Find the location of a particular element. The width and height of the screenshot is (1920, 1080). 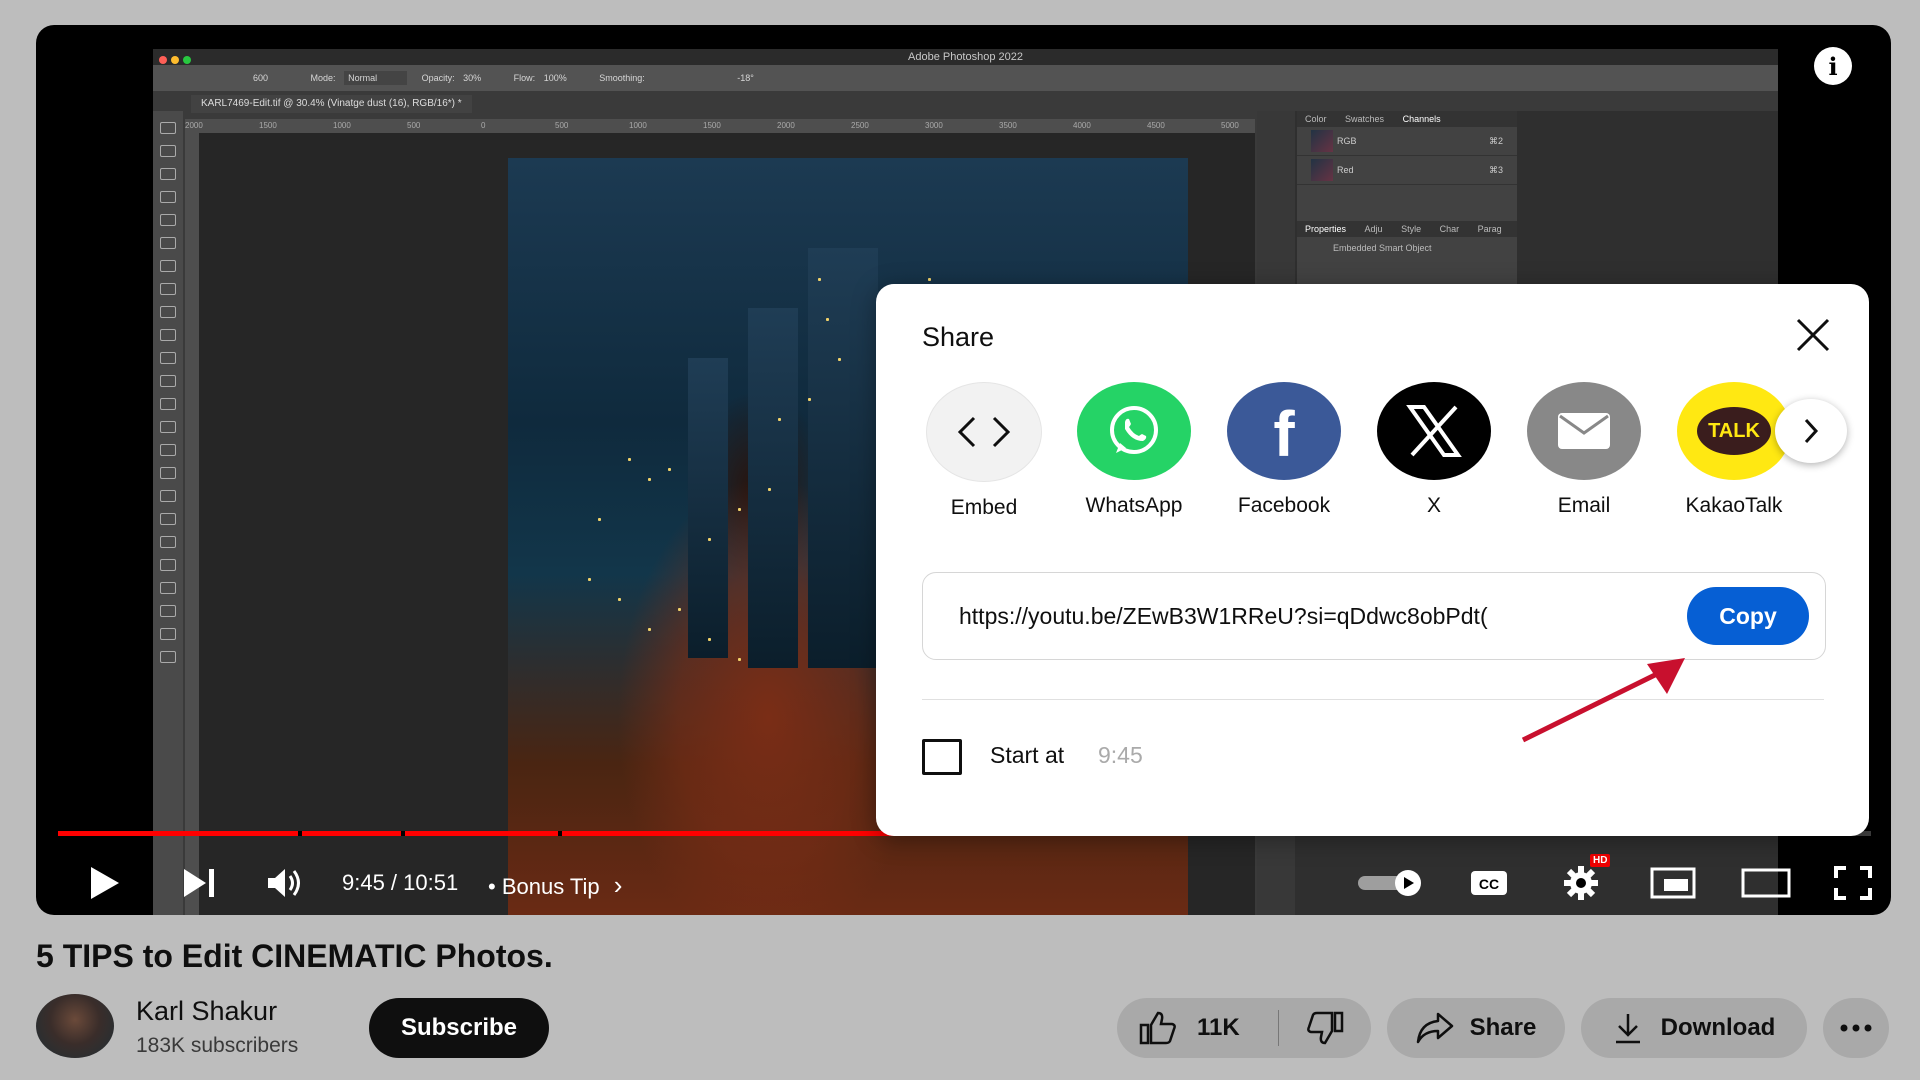

captions-button: CC is located at coordinates (1489, 883).